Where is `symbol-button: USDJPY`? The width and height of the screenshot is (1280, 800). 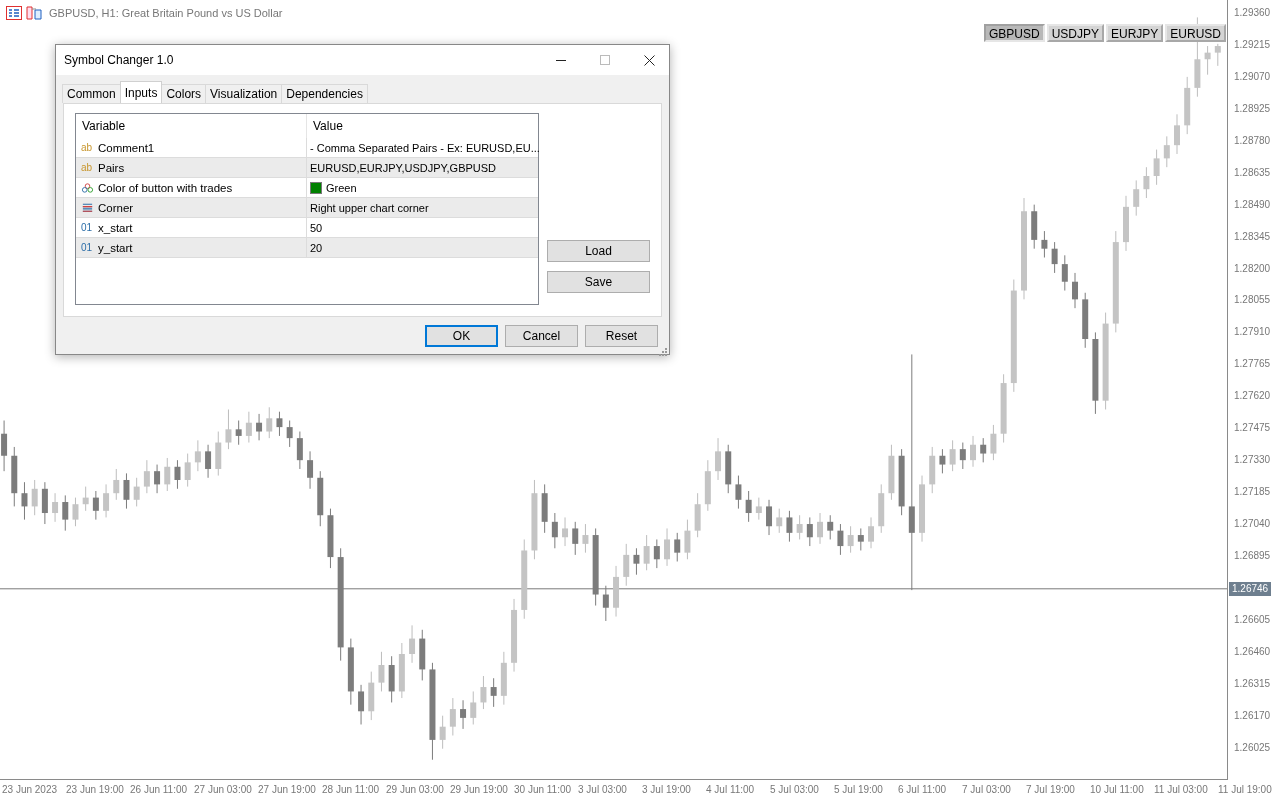 symbol-button: USDJPY is located at coordinates (1075, 33).